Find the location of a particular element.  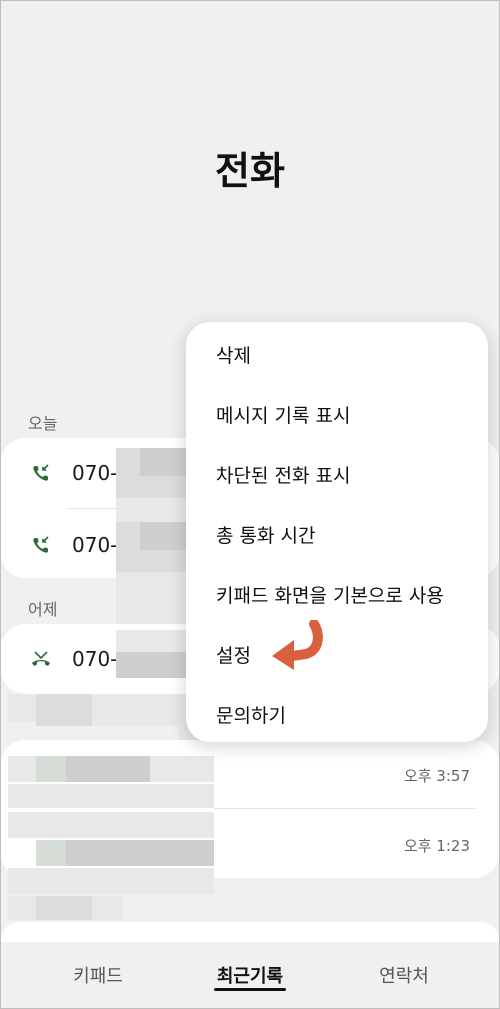

menu-item-contact-us: 문의하기 is located at coordinates (337, 714).